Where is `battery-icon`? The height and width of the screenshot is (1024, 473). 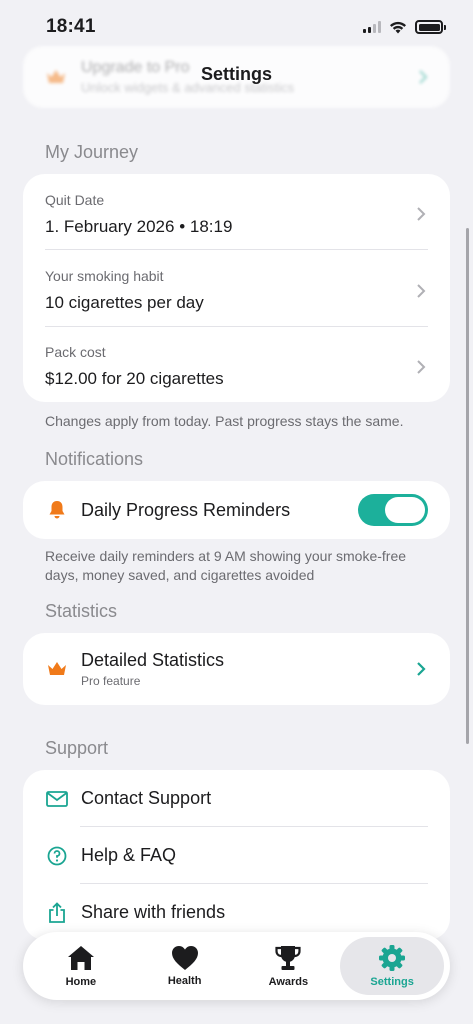
battery-icon is located at coordinates (430, 27).